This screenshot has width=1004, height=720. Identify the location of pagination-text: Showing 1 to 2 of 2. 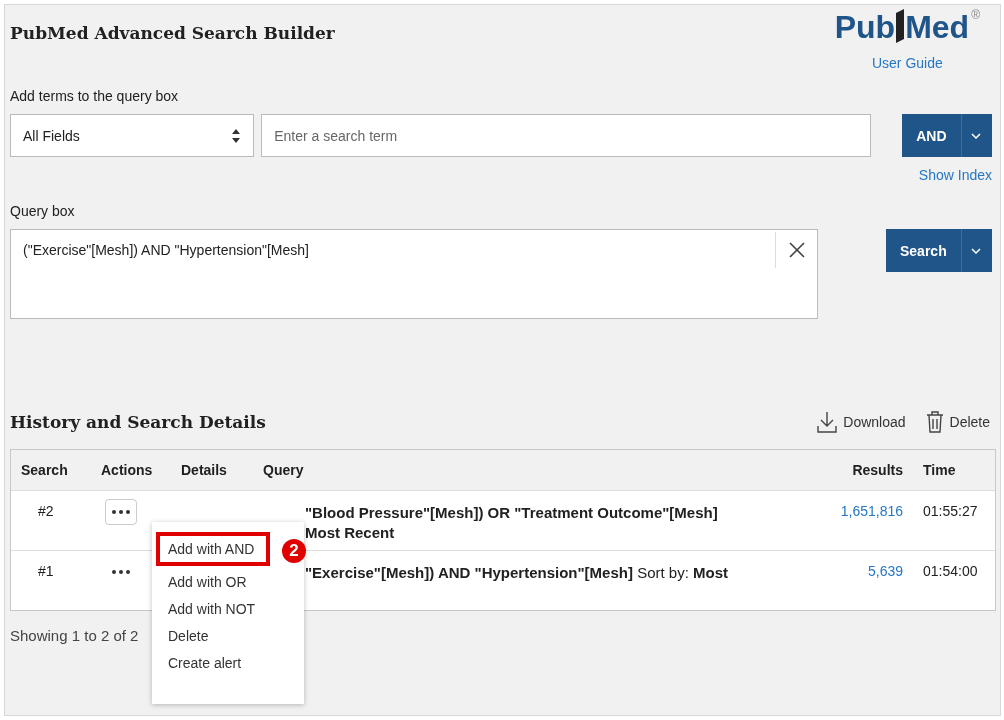
(74, 635).